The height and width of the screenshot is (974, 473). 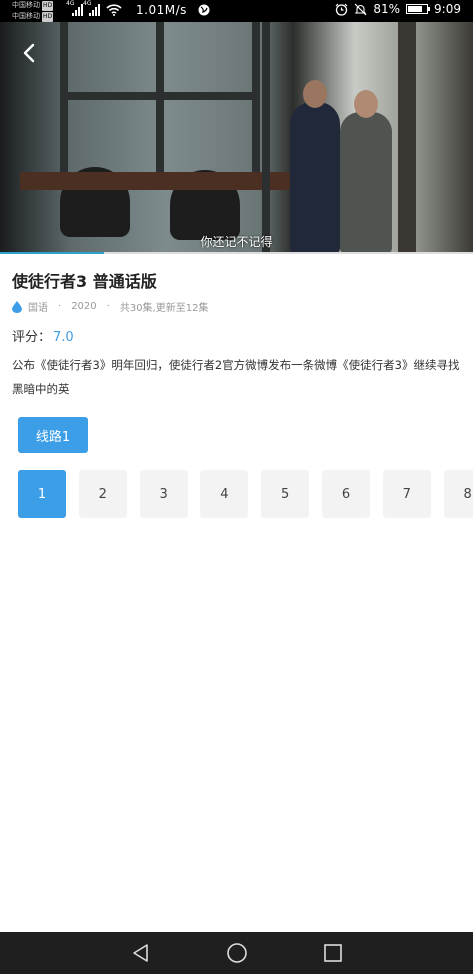 I want to click on episode-button: 6, so click(x=346, y=494).